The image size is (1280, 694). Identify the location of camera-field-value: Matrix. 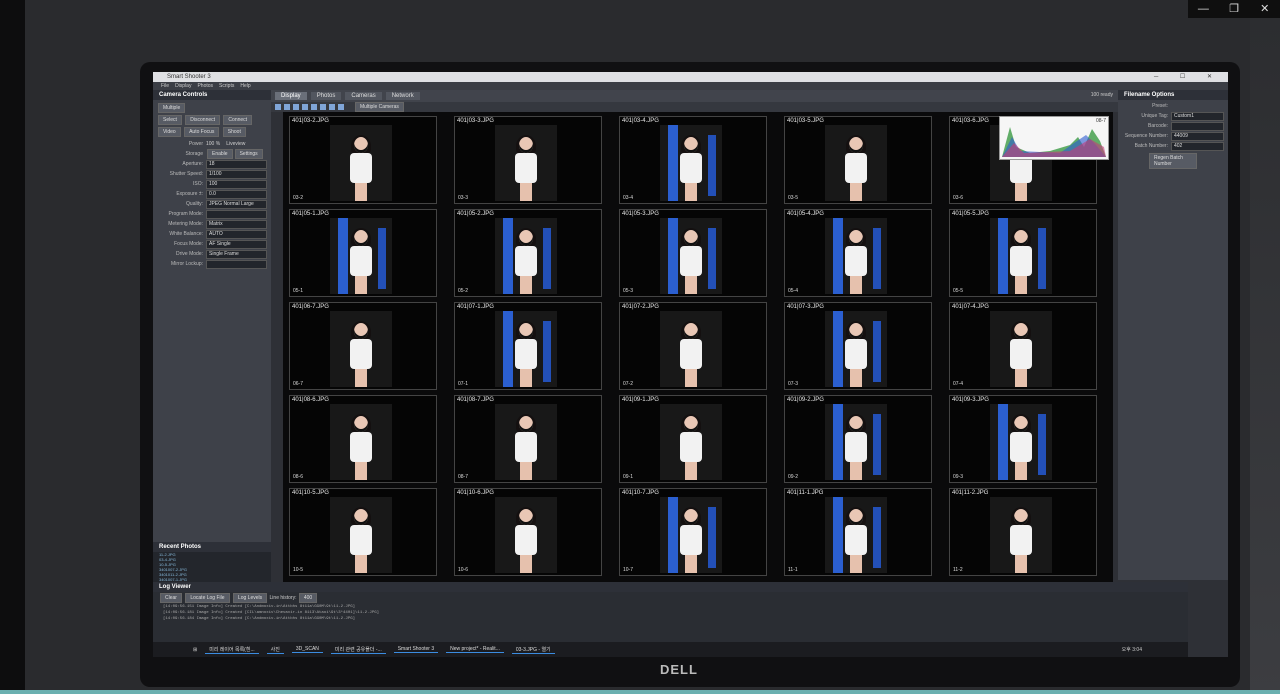
(236, 224).